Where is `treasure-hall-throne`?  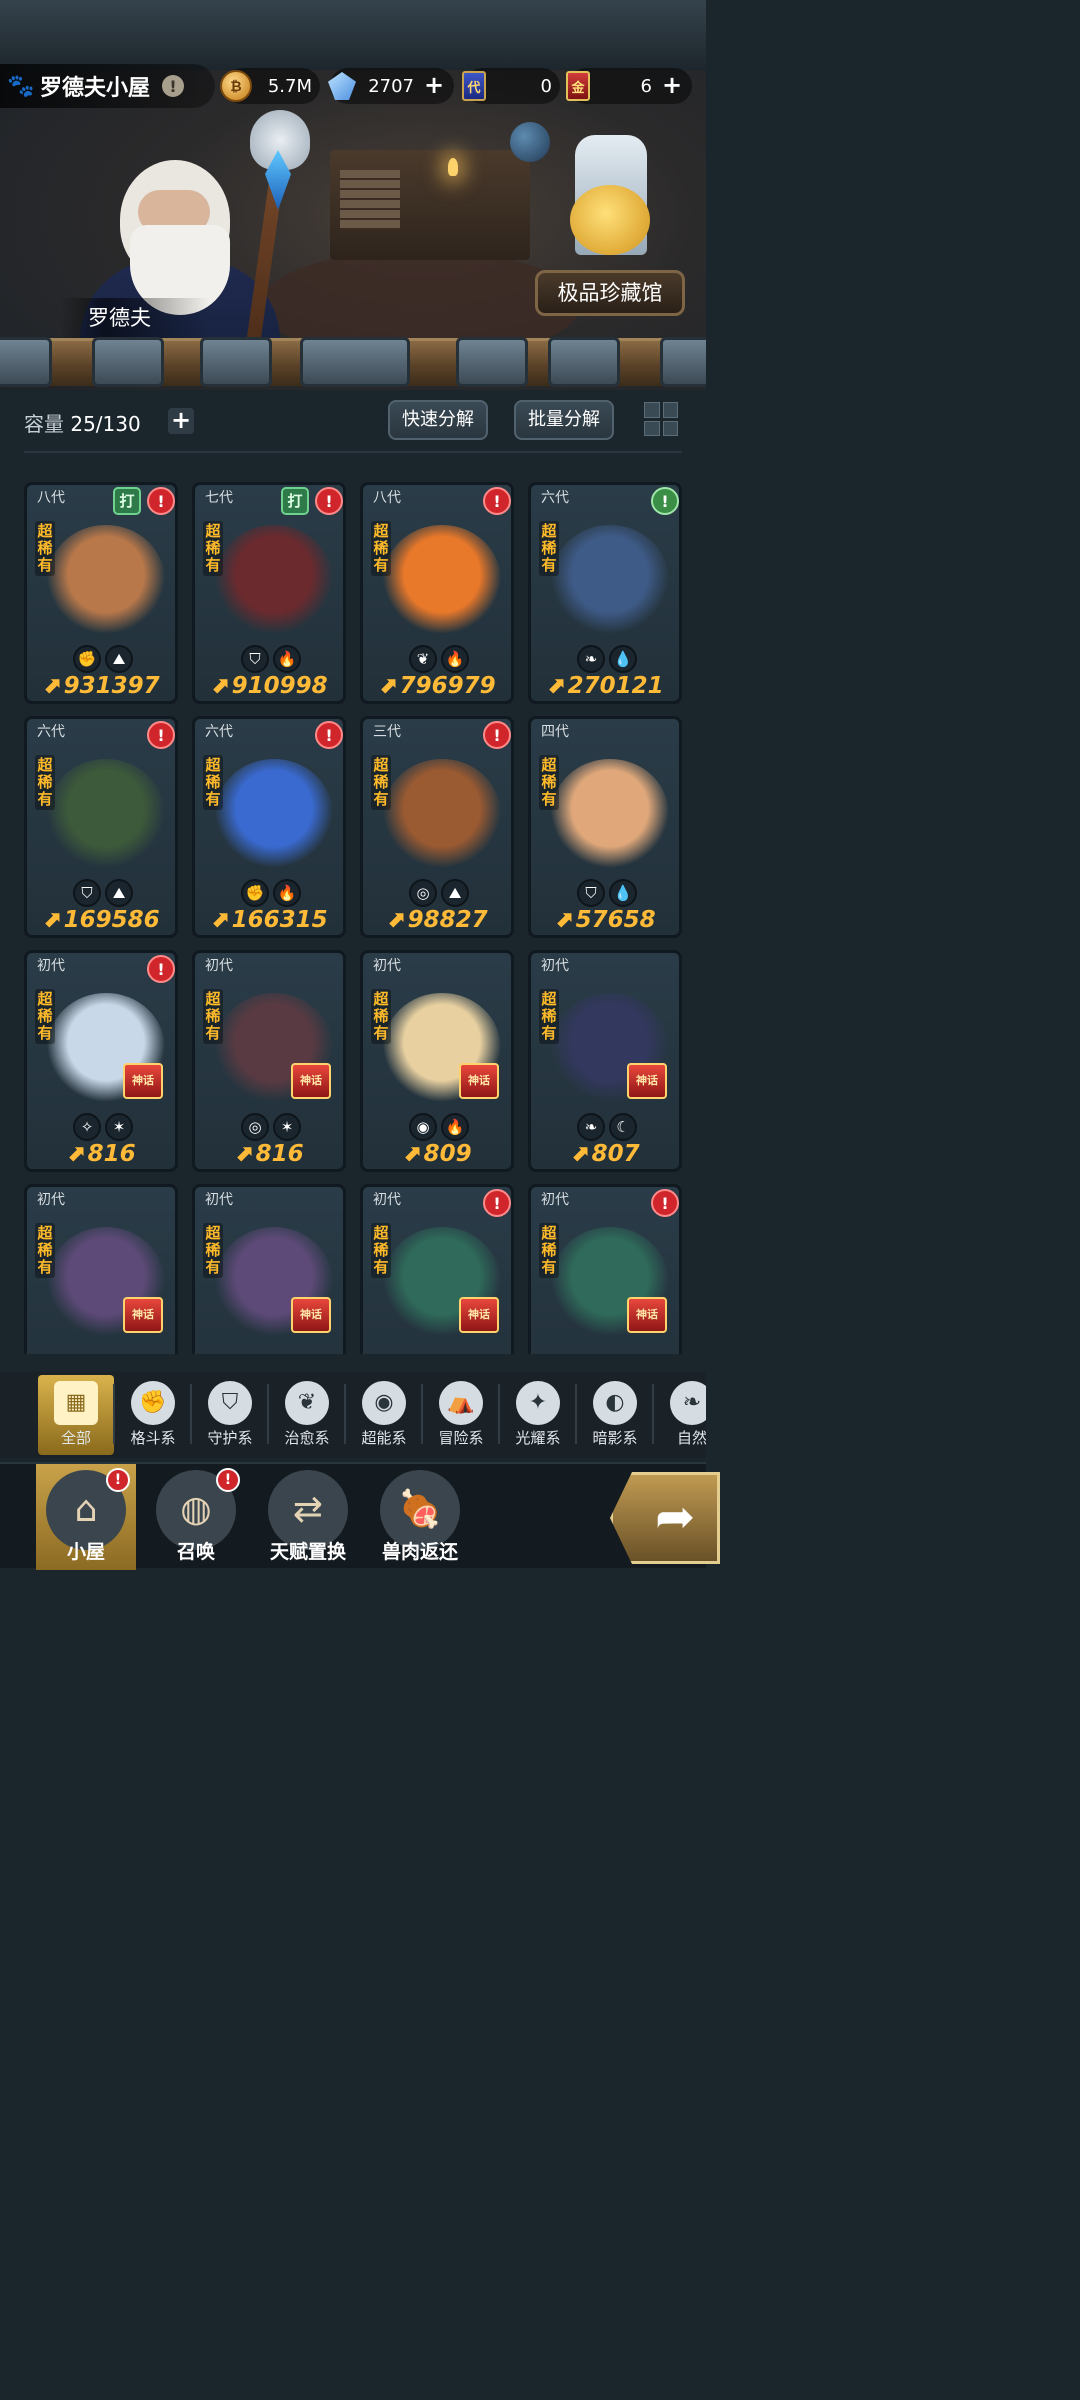
treasure-hall-throne is located at coordinates (610, 210).